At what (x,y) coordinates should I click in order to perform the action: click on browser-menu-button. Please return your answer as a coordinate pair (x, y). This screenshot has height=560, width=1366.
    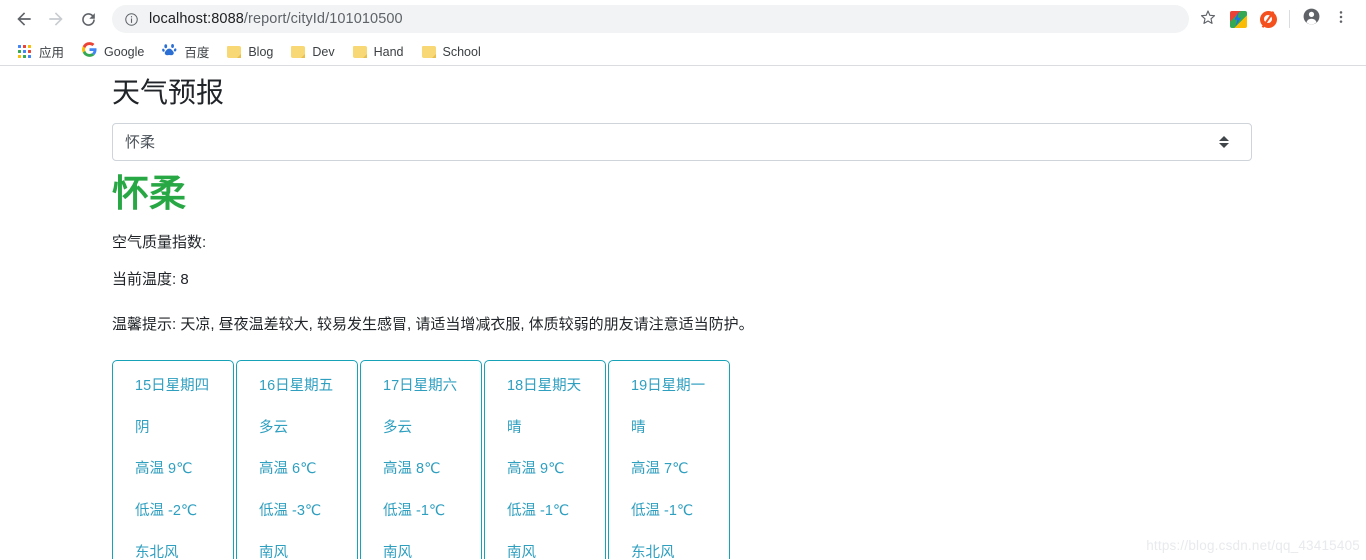
    Looking at the image, I should click on (1341, 19).